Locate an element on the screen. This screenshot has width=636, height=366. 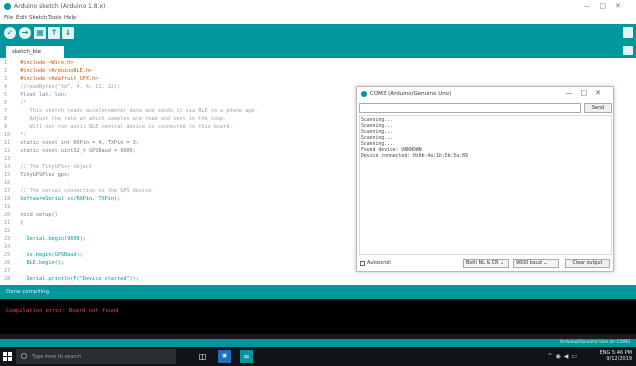
window-controls: —□✕ is located at coordinates (607, 6).